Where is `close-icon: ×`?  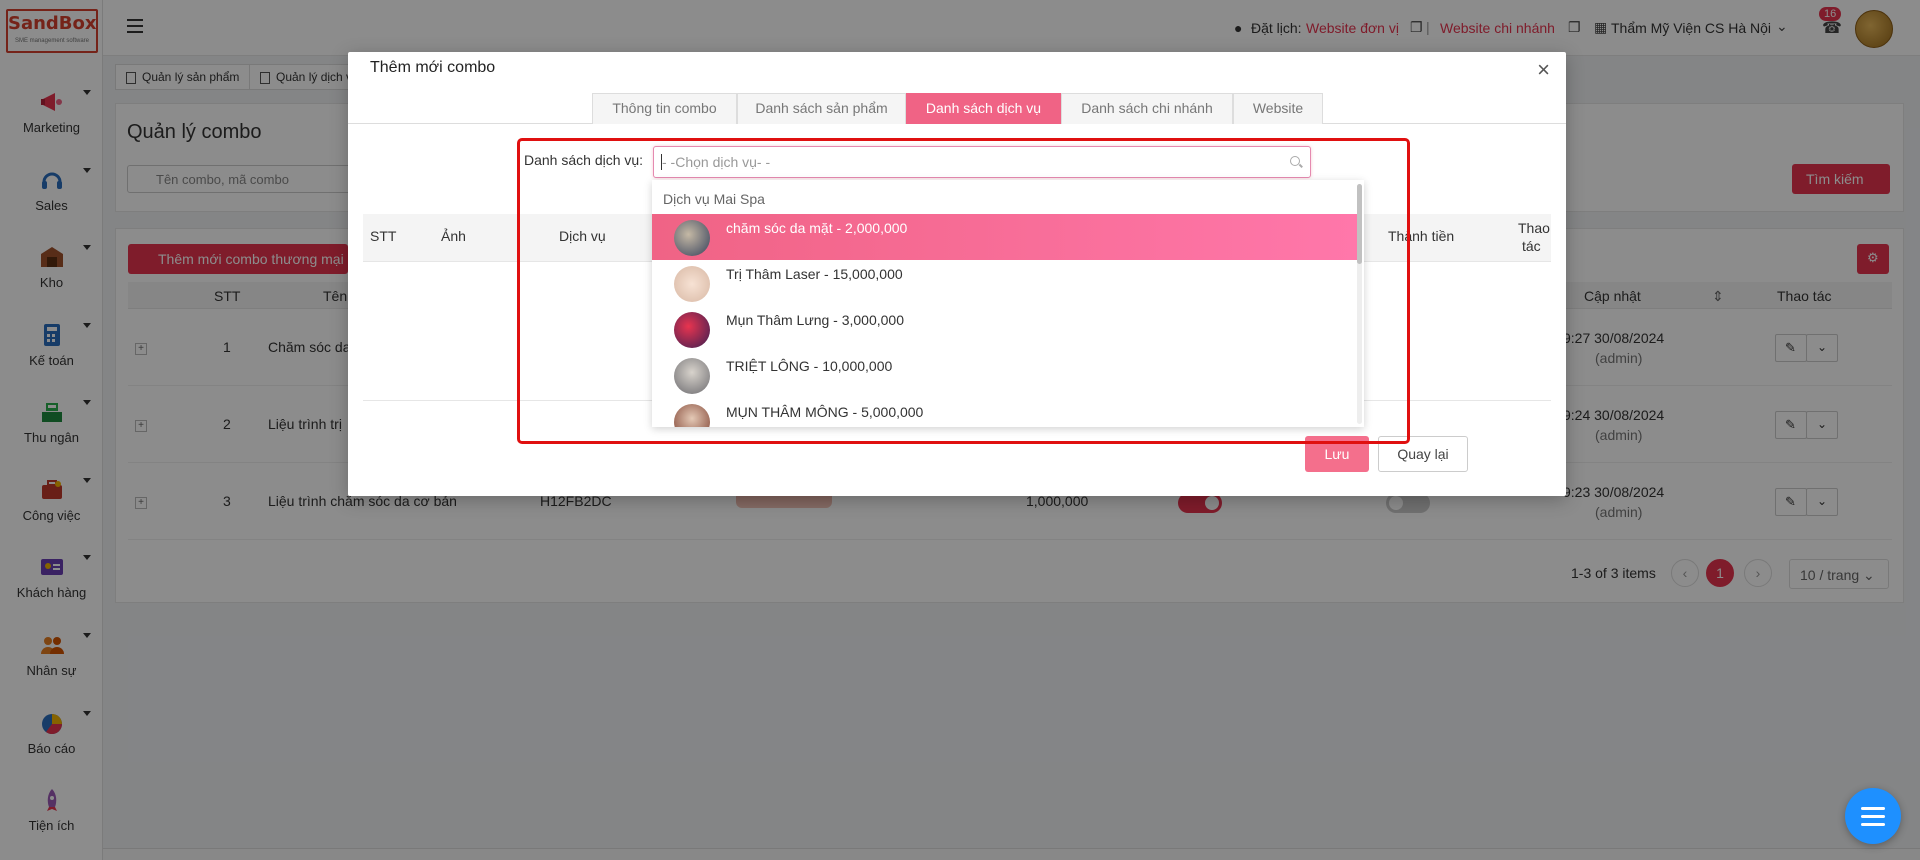
close-icon: × is located at coordinates (1543, 70).